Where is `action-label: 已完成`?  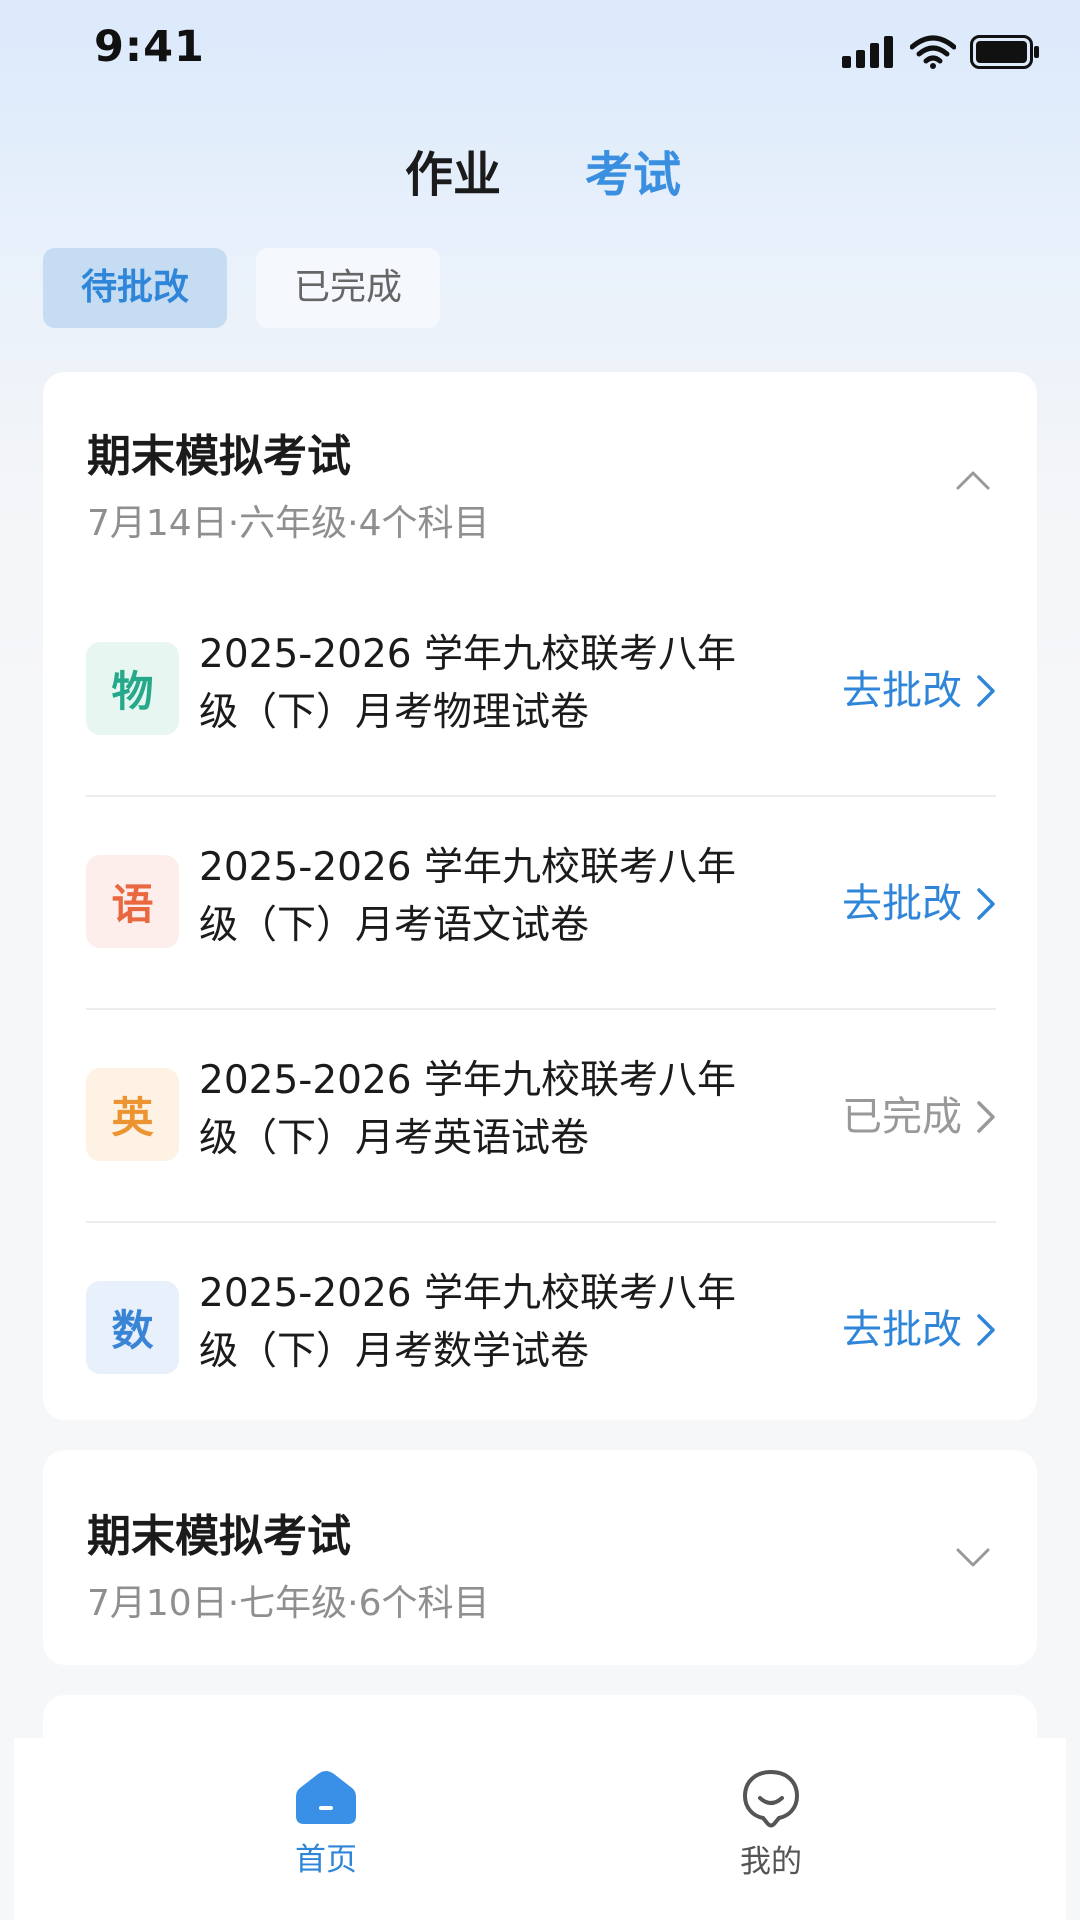
action-label: 已完成 is located at coordinates (902, 1117).